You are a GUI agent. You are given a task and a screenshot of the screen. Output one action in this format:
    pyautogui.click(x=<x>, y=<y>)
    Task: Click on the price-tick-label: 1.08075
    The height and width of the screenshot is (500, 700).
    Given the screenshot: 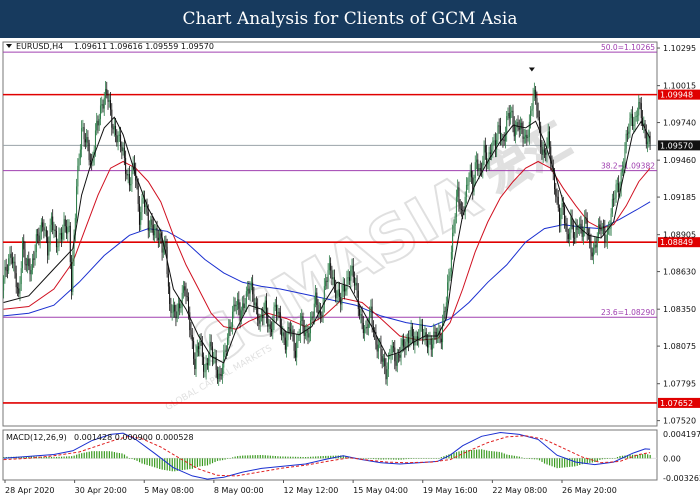 What is the action you would take?
    pyautogui.click(x=679, y=346)
    